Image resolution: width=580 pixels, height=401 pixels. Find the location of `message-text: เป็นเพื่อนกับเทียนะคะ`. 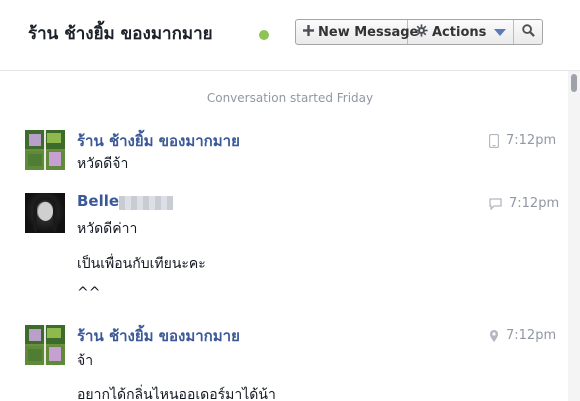

message-text: เป็นเพื่อนกับเทียนะคะ is located at coordinates (141, 264).